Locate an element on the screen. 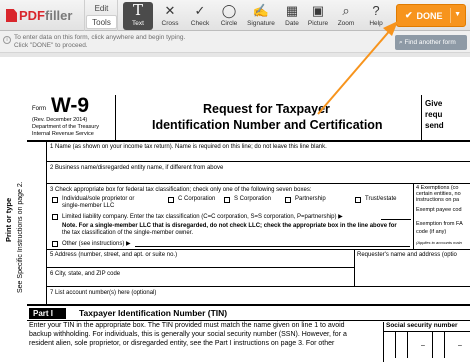 The width and height of the screenshot is (470, 362). llc-classification-field is located at coordinates (396, 219).